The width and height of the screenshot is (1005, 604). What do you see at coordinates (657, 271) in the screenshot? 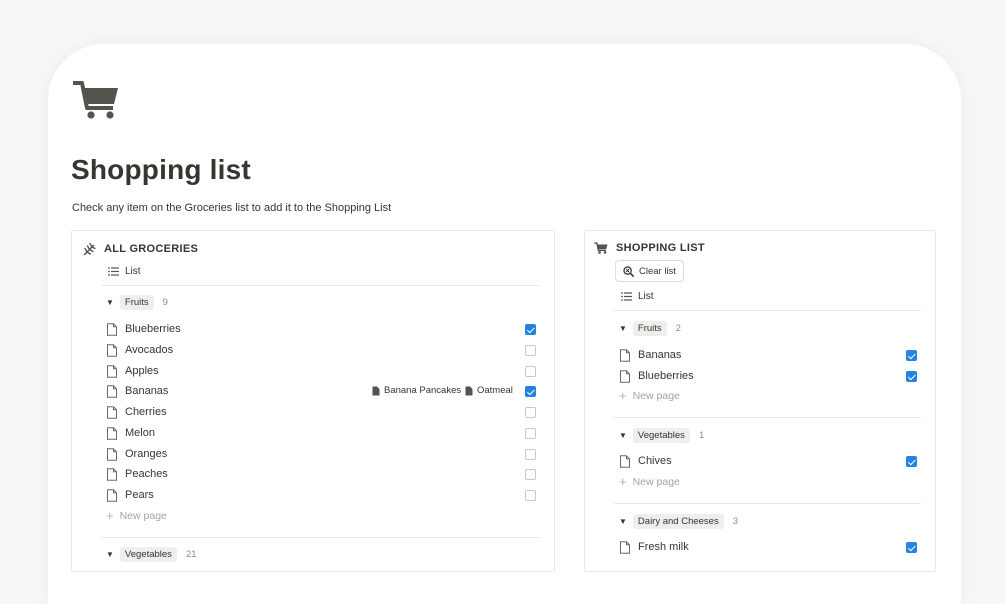
I see `clear-list-label: Clear list` at bounding box center [657, 271].